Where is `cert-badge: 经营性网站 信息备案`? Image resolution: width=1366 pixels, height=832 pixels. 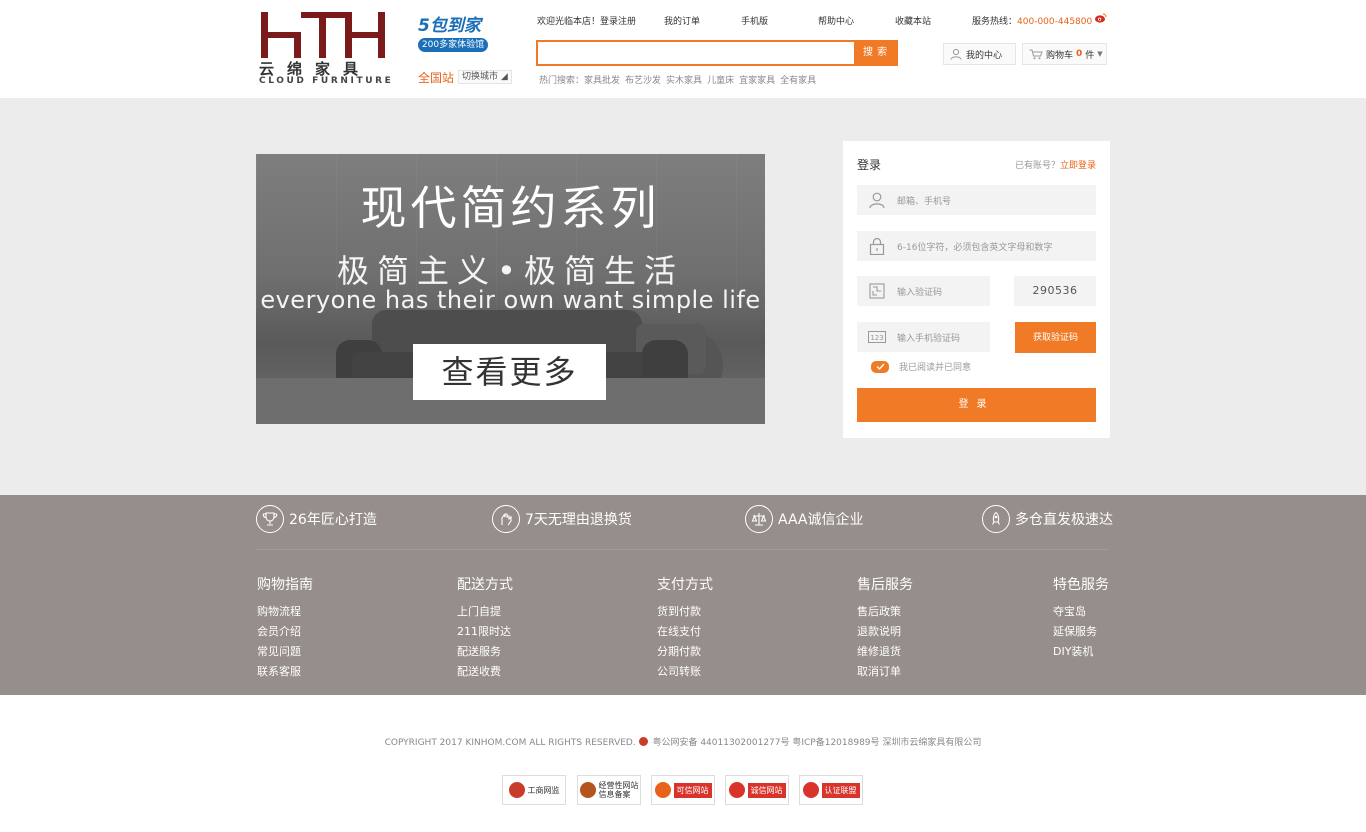
cert-badge: 经营性网站 信息备案 is located at coordinates (609, 790).